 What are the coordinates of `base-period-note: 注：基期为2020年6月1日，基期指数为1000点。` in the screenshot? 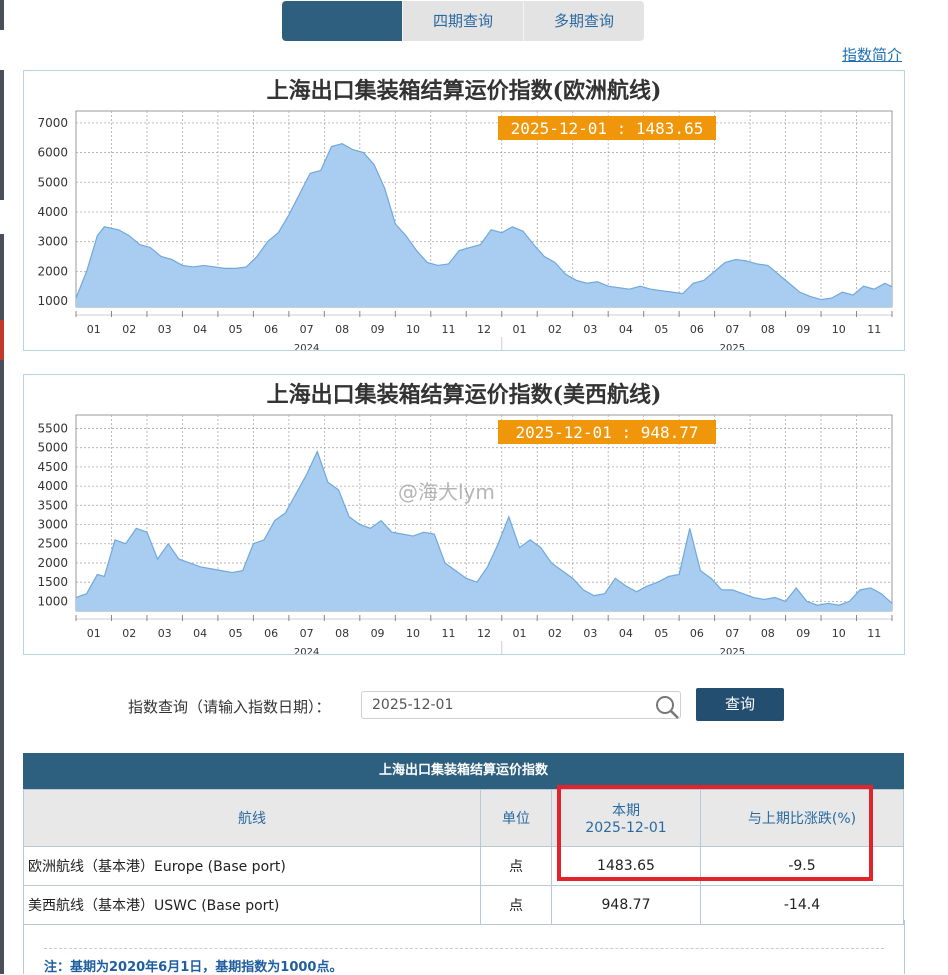 It's located at (193, 967).